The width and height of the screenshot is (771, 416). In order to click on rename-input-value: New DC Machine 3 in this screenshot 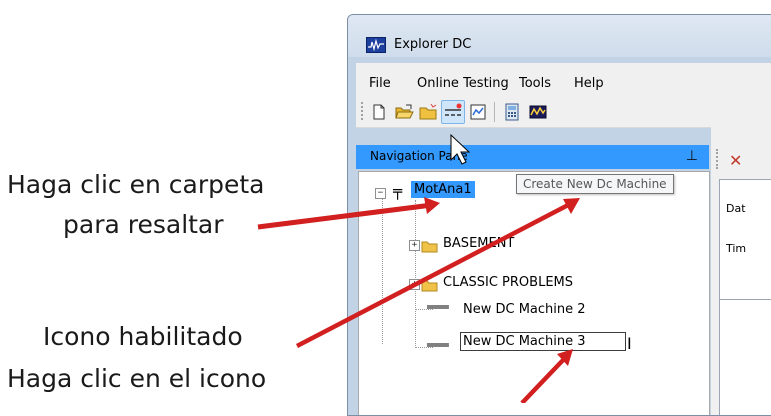, I will do `click(524, 341)`.